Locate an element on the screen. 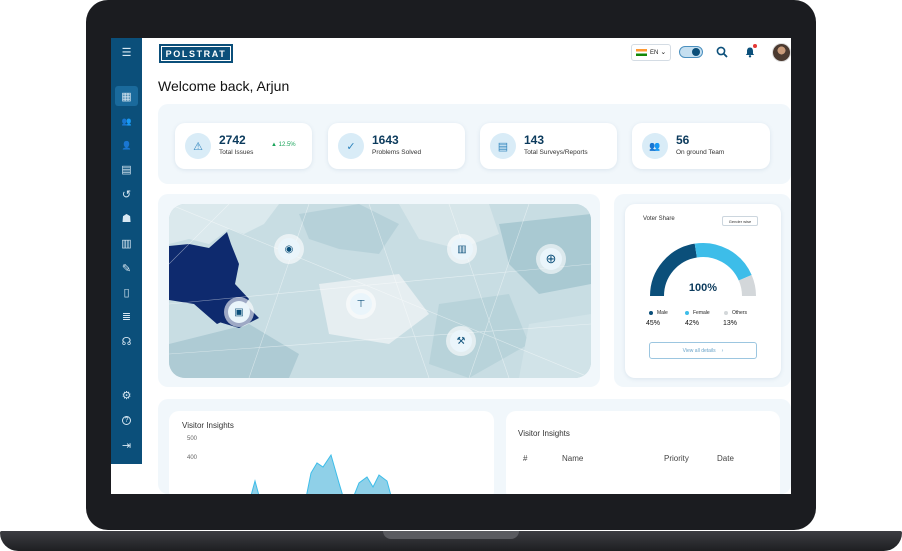 The image size is (902, 551). chevron-right-icon: › is located at coordinates (722, 350).